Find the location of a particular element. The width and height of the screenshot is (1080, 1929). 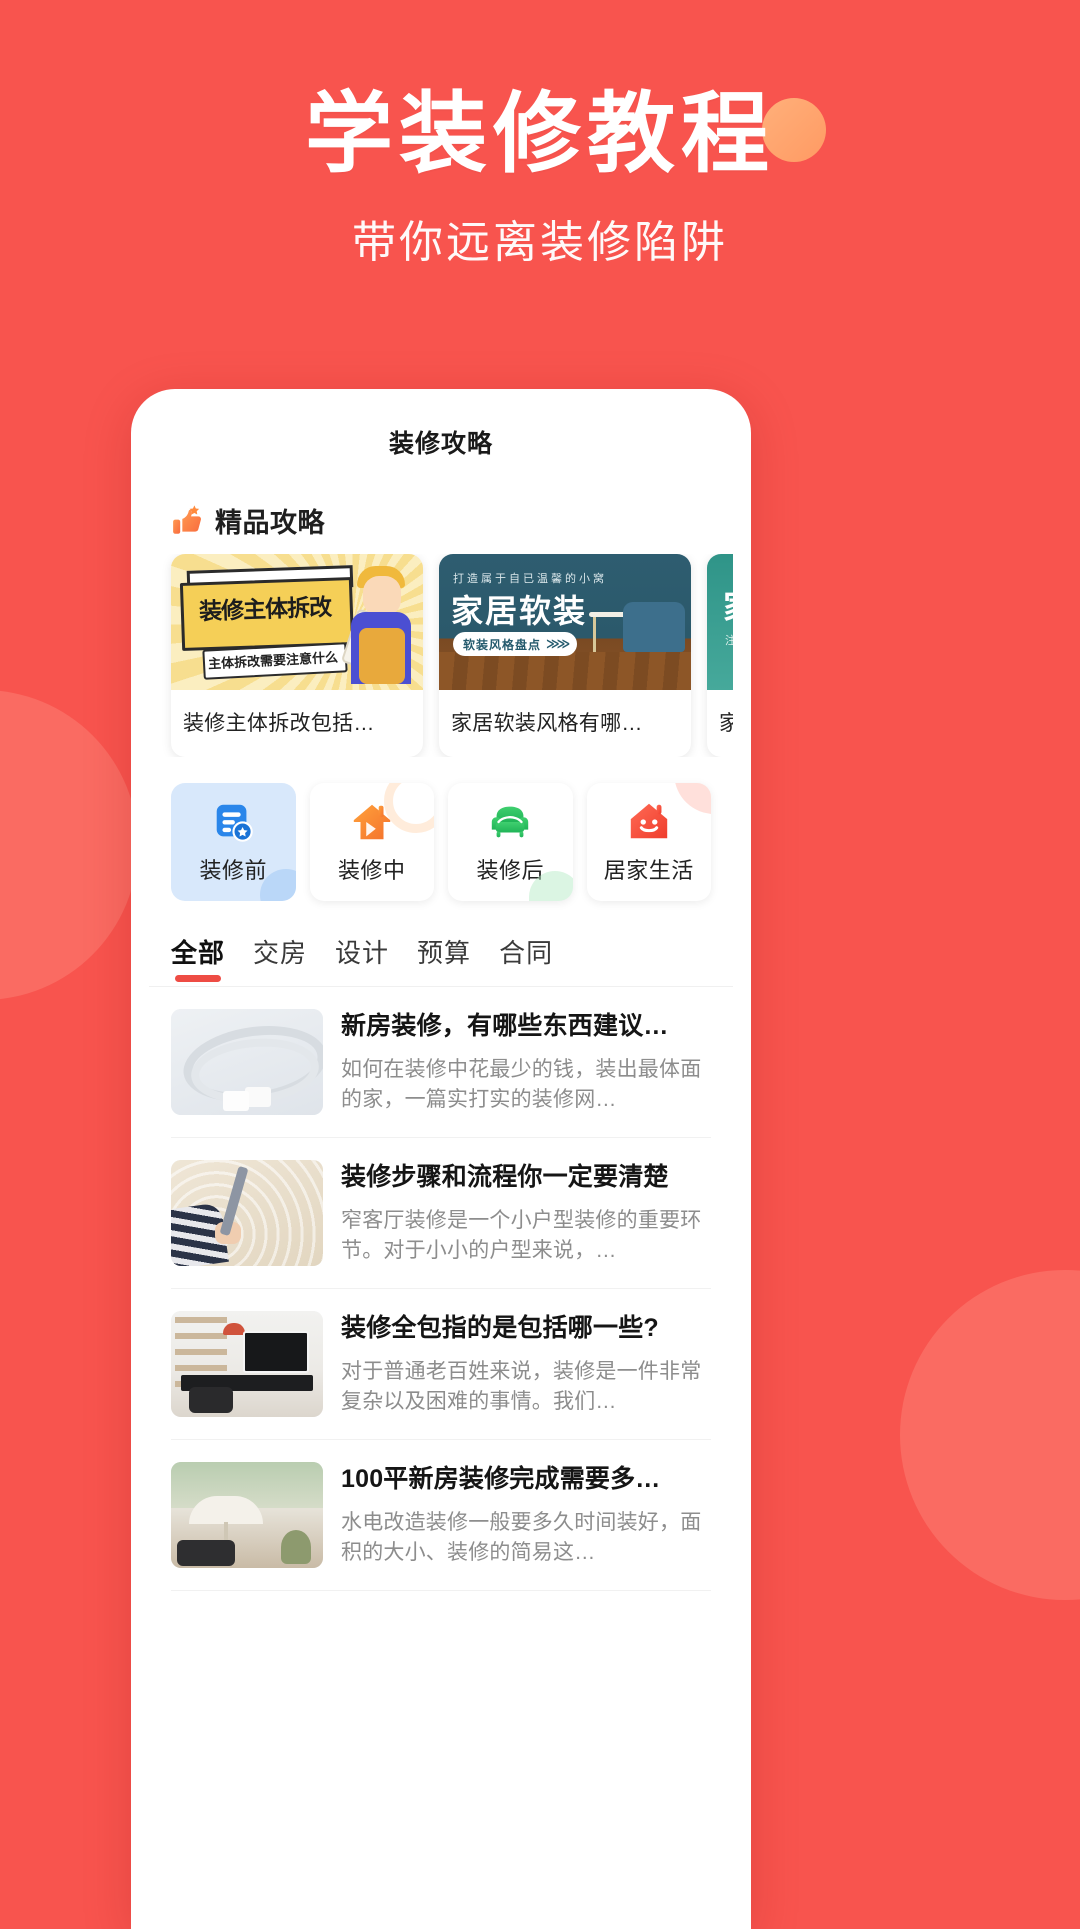

featured-card: 家居 注意事 家居 is located at coordinates (720, 655).